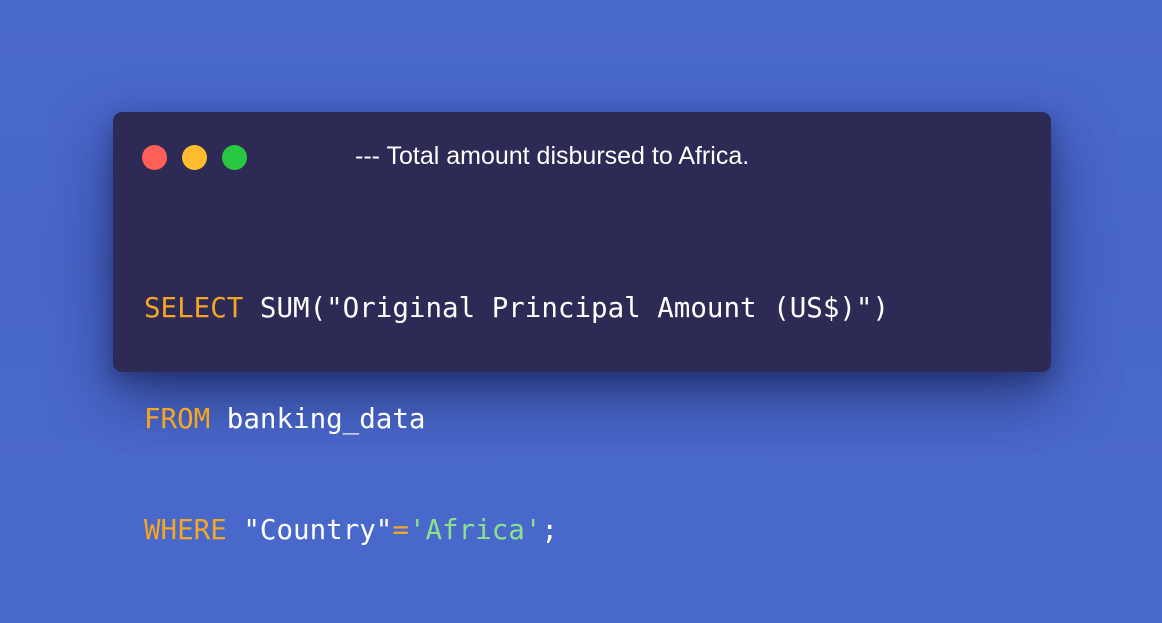 This screenshot has width=1162, height=623. Describe the element at coordinates (154, 157) in the screenshot. I see `close-window-icon` at that location.